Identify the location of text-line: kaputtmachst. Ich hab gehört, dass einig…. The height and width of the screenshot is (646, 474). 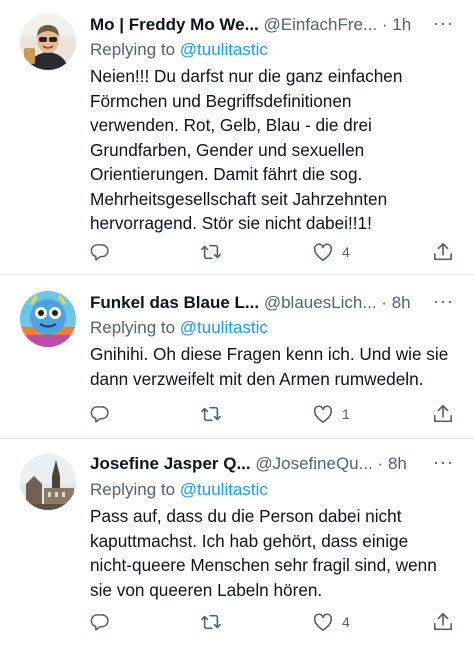
(249, 540).